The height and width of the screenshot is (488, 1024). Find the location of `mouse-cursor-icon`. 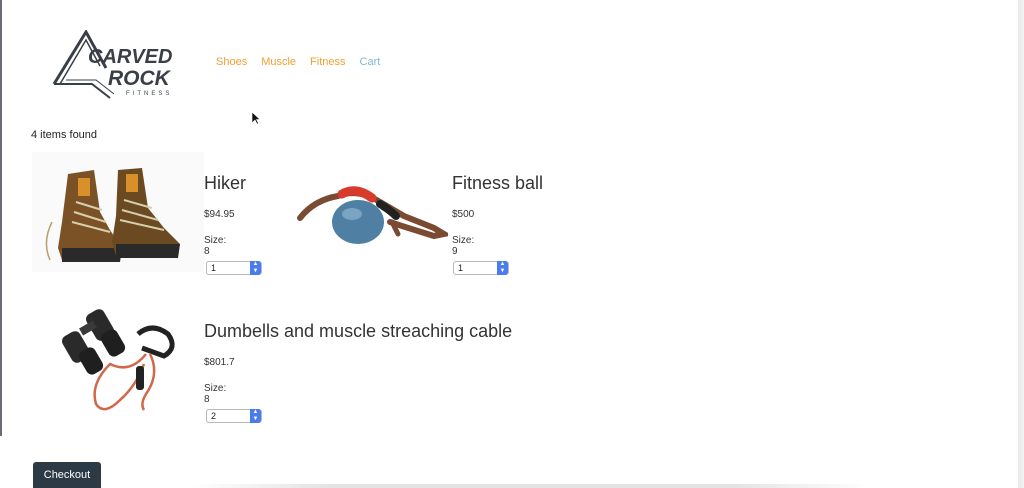

mouse-cursor-icon is located at coordinates (256, 118).